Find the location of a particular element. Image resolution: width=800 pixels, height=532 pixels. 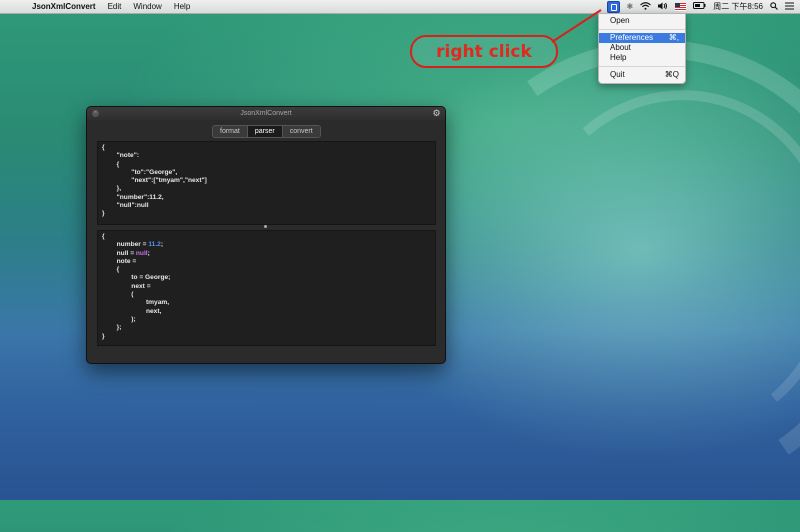

tab-parser: parser is located at coordinates (264, 131).